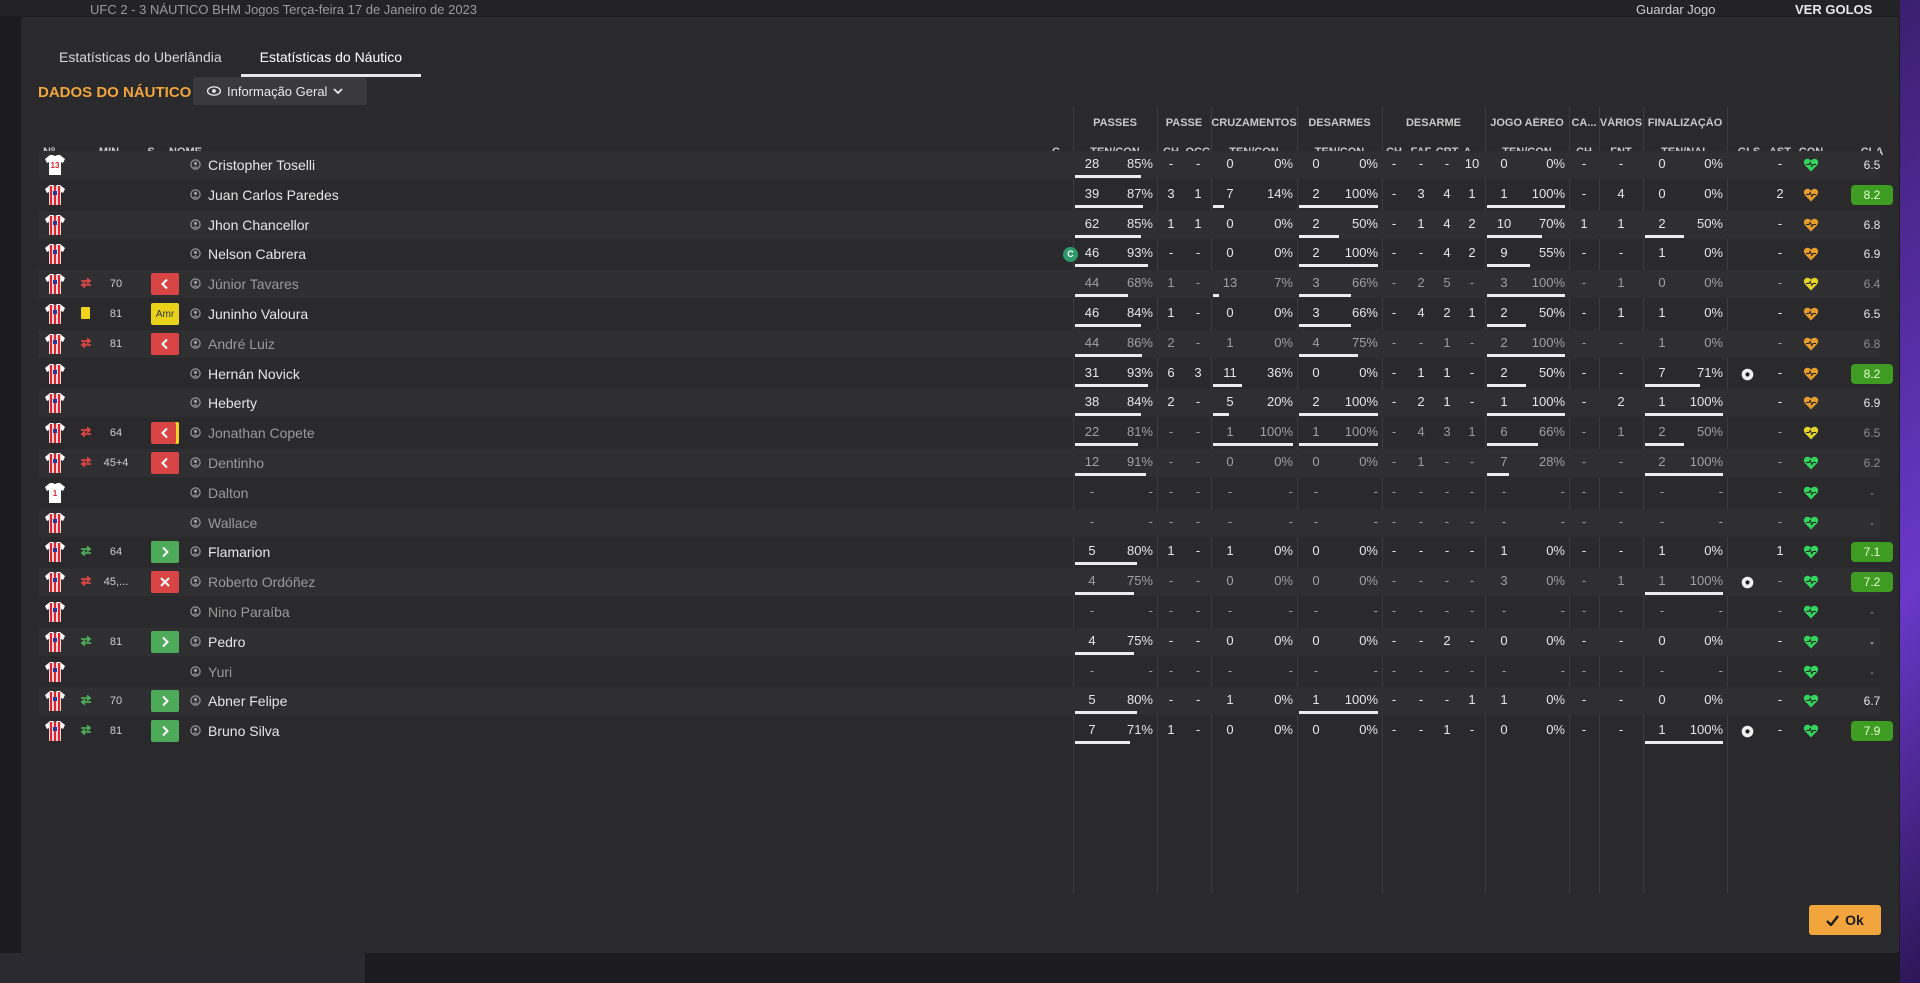  I want to click on team-shirt-icon, so click(55, 671).